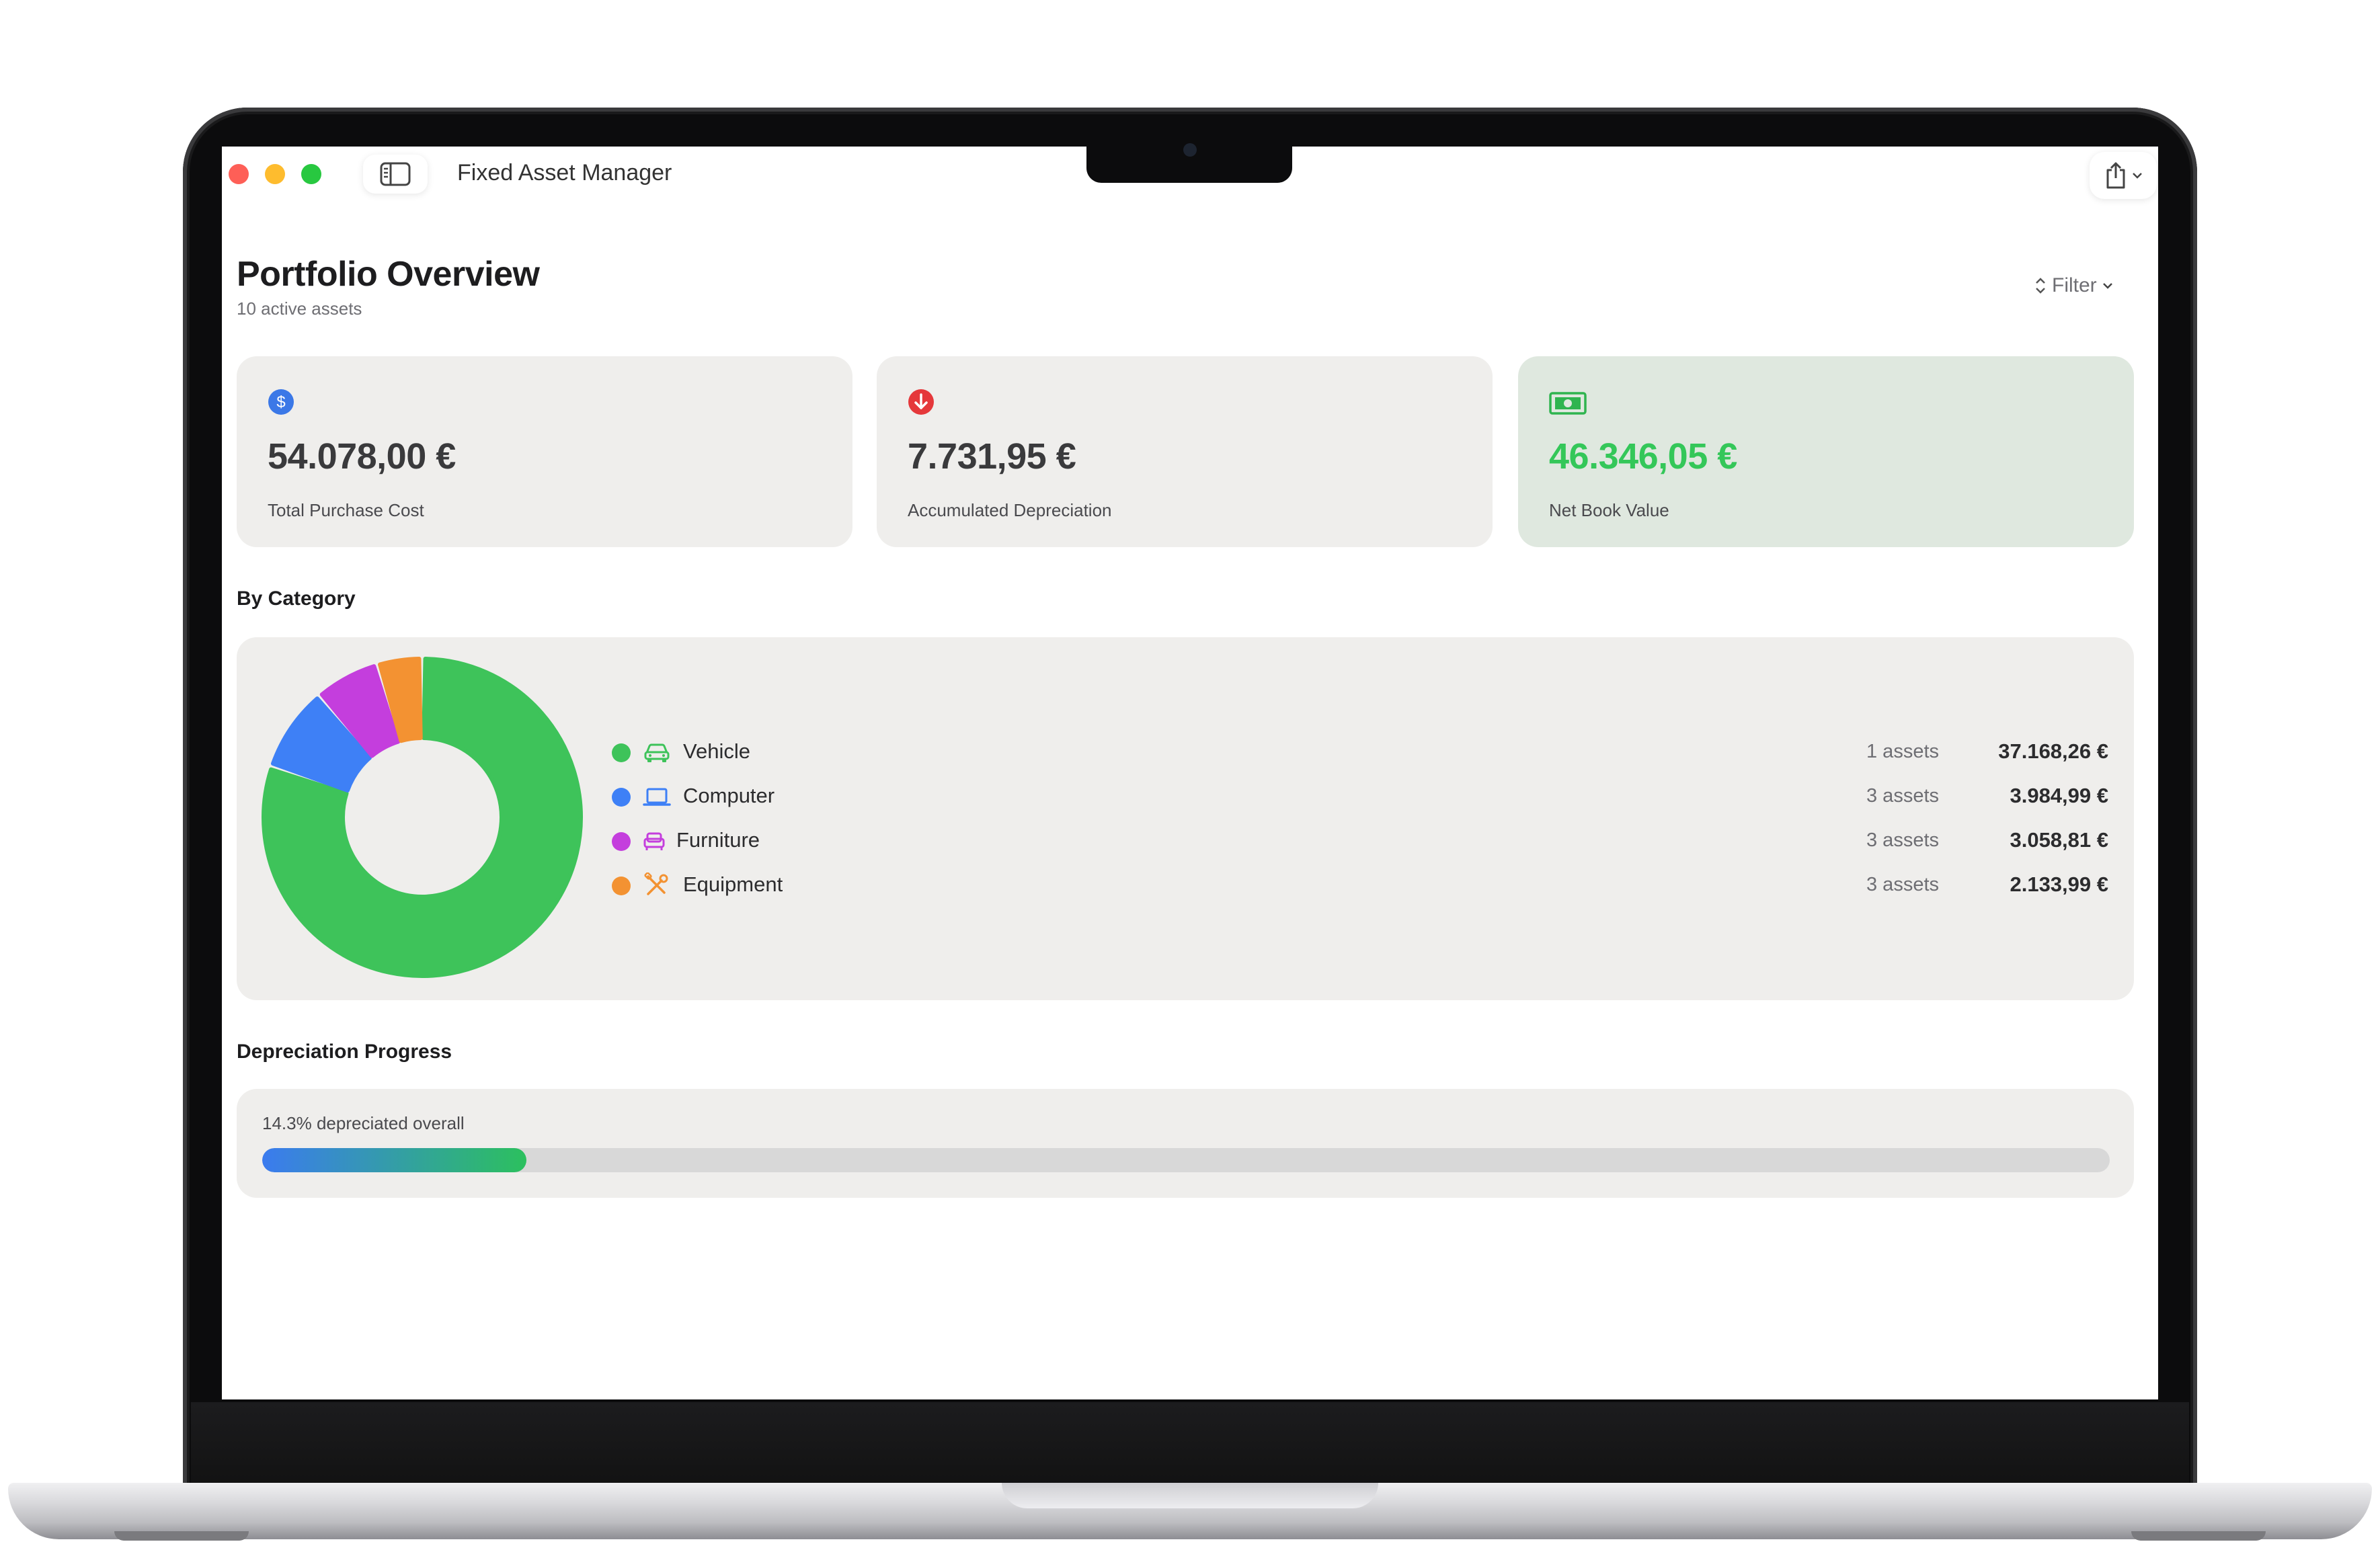 Image resolution: width=2380 pixels, height=1546 pixels. I want to click on toggle-sidebar-button, so click(395, 175).